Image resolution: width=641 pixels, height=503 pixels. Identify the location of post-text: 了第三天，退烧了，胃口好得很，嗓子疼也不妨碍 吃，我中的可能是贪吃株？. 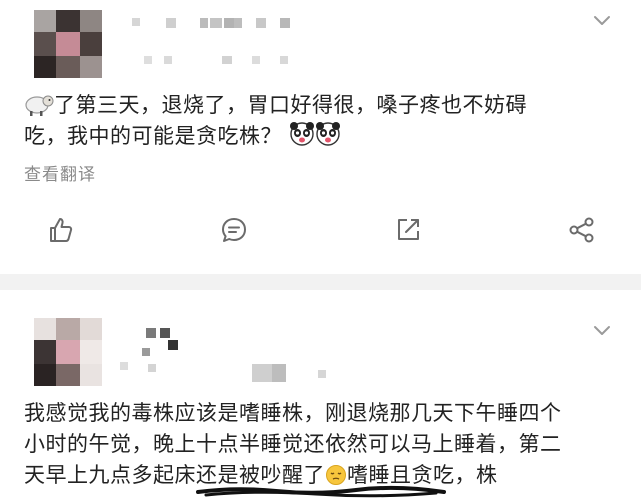
(324, 121).